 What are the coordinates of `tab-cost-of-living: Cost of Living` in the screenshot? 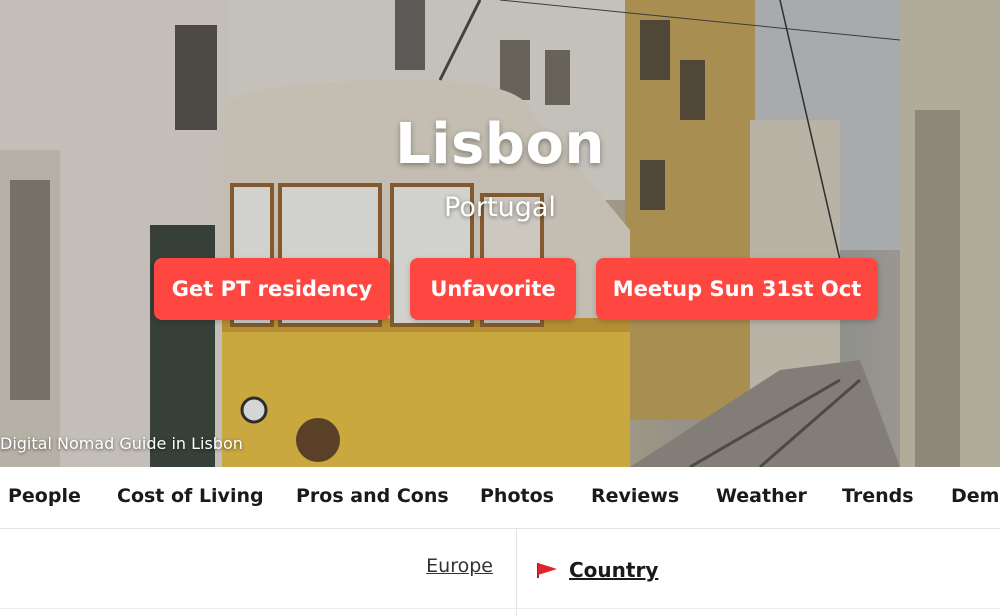 It's located at (190, 497).